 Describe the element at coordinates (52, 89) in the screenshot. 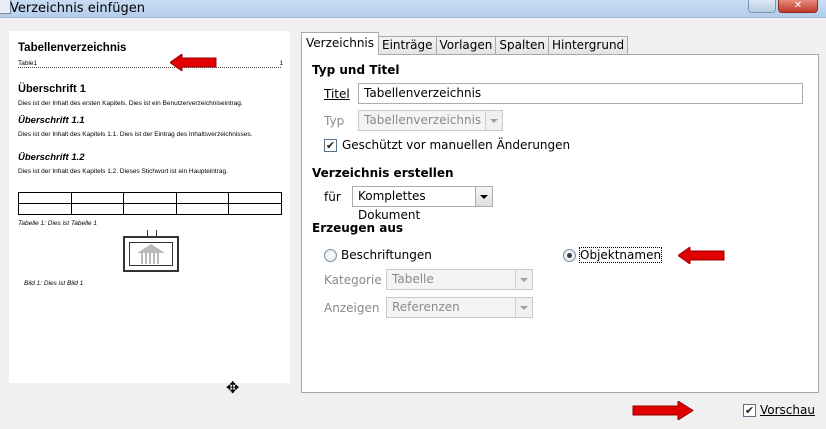

I see `preview-chapter: Überschrift 1` at that location.